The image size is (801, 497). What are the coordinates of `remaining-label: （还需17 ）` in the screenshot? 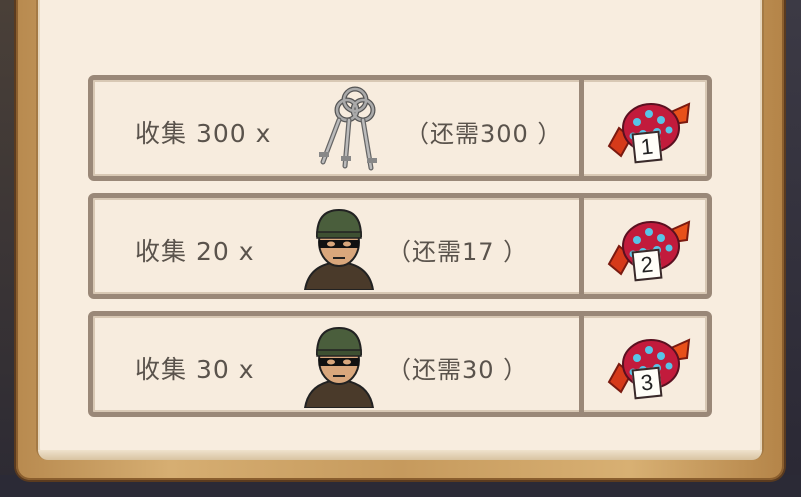 It's located at (458, 252).